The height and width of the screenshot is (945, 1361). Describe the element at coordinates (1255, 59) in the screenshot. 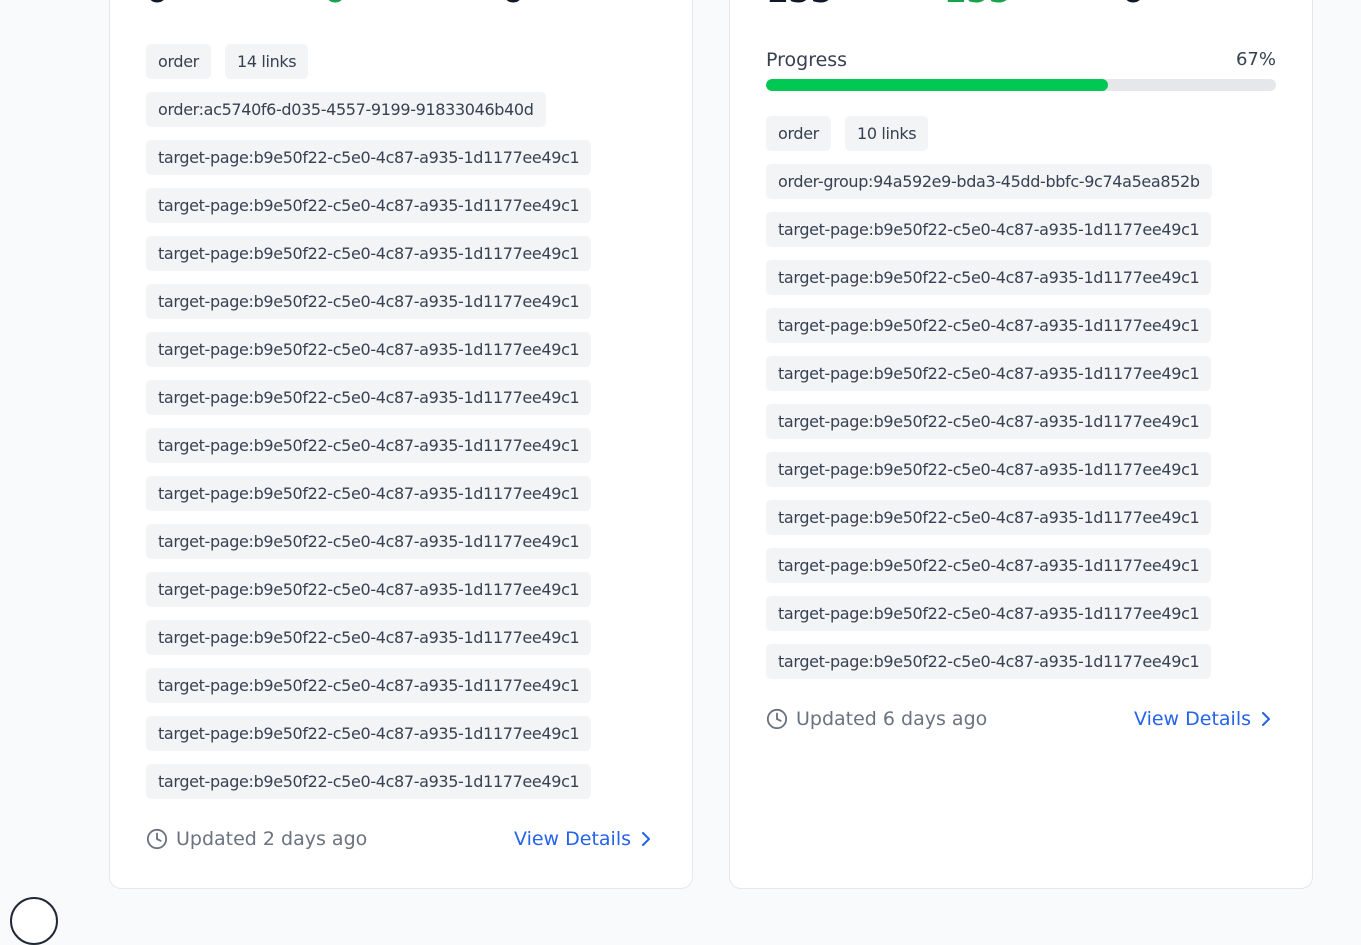

I see `progress-value: 67%` at that location.